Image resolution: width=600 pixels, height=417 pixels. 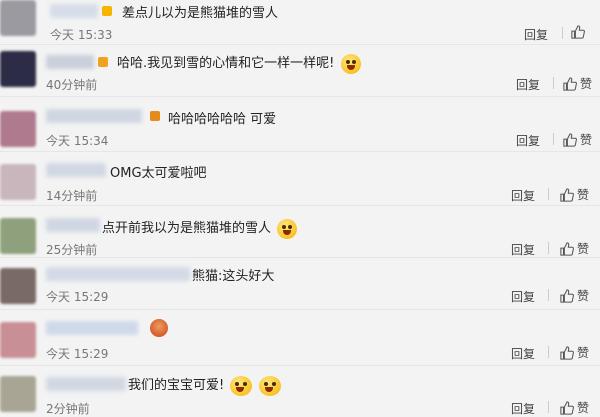 What do you see at coordinates (204, 385) in the screenshot?
I see `comment-text: 我们的宝宝可爱!` at bounding box center [204, 385].